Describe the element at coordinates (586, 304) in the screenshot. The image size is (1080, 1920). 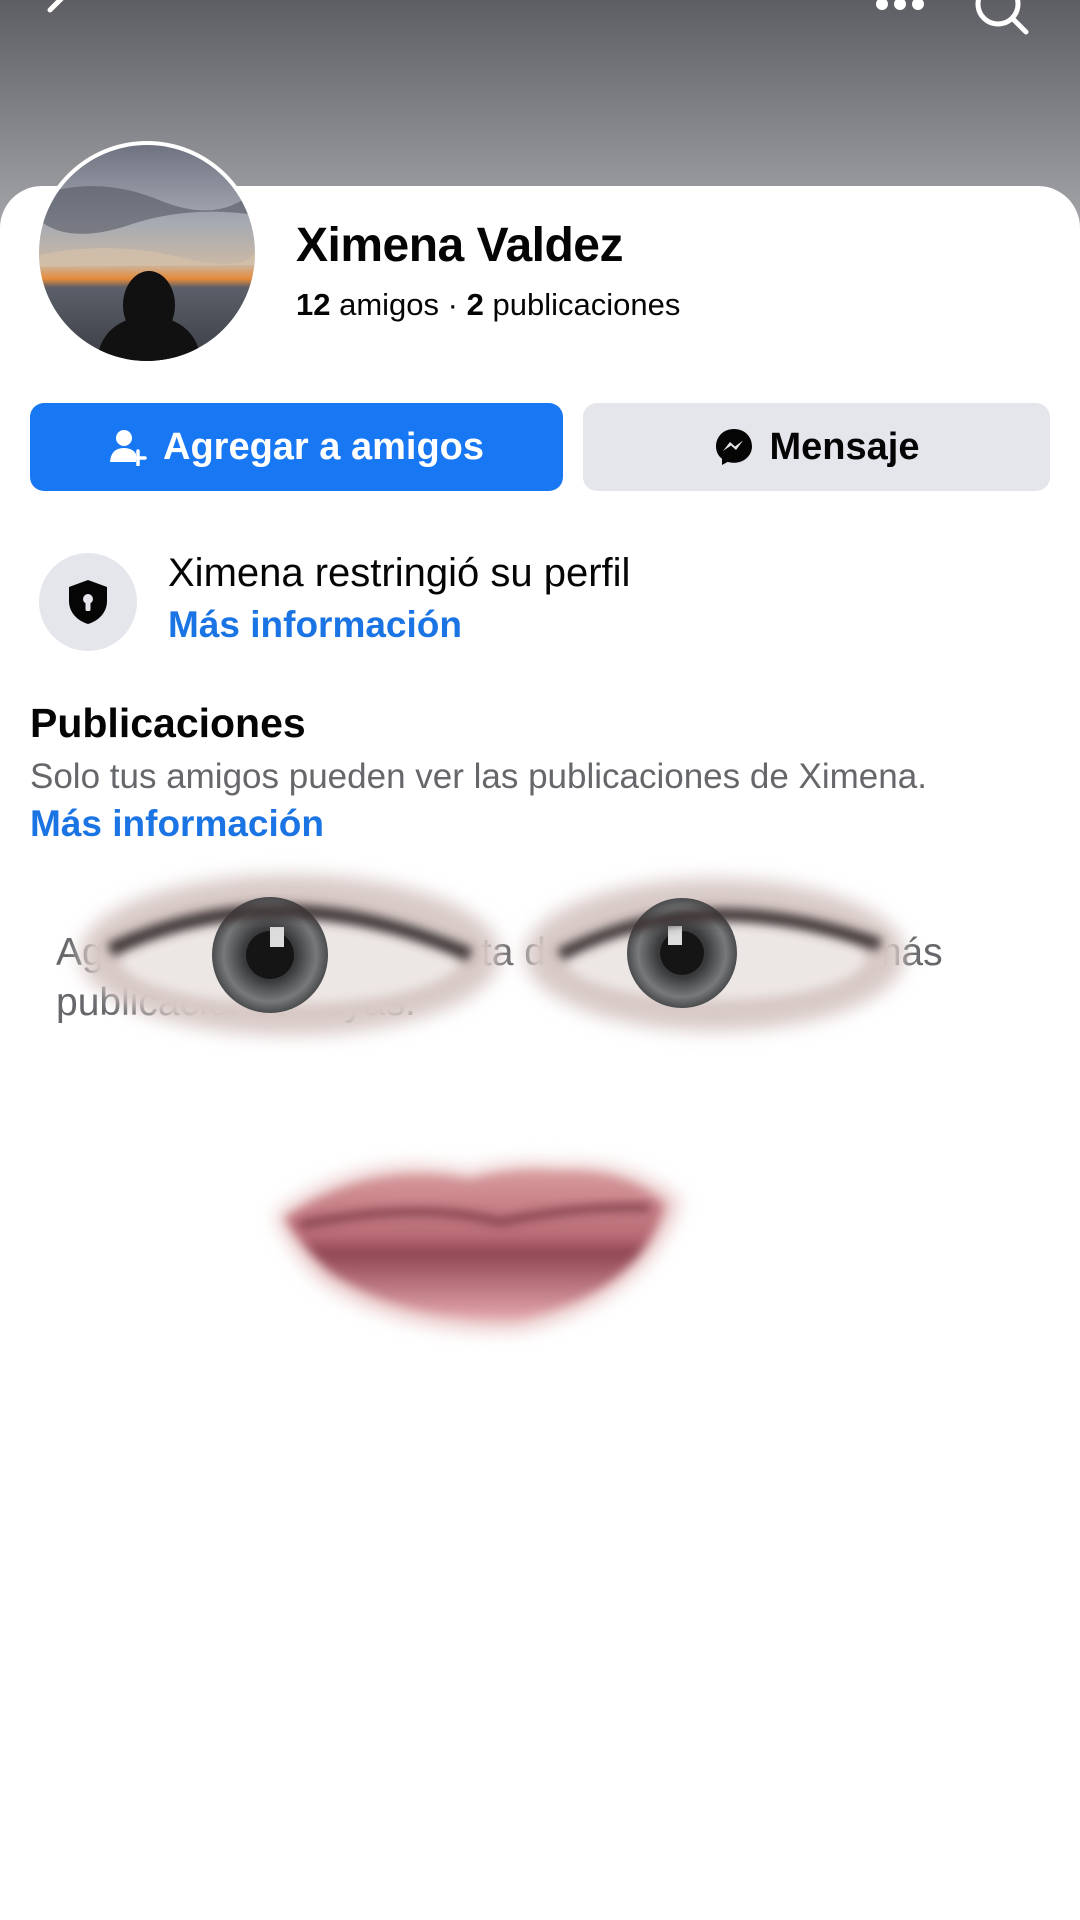
I see `posts-label: publicaciones` at that location.